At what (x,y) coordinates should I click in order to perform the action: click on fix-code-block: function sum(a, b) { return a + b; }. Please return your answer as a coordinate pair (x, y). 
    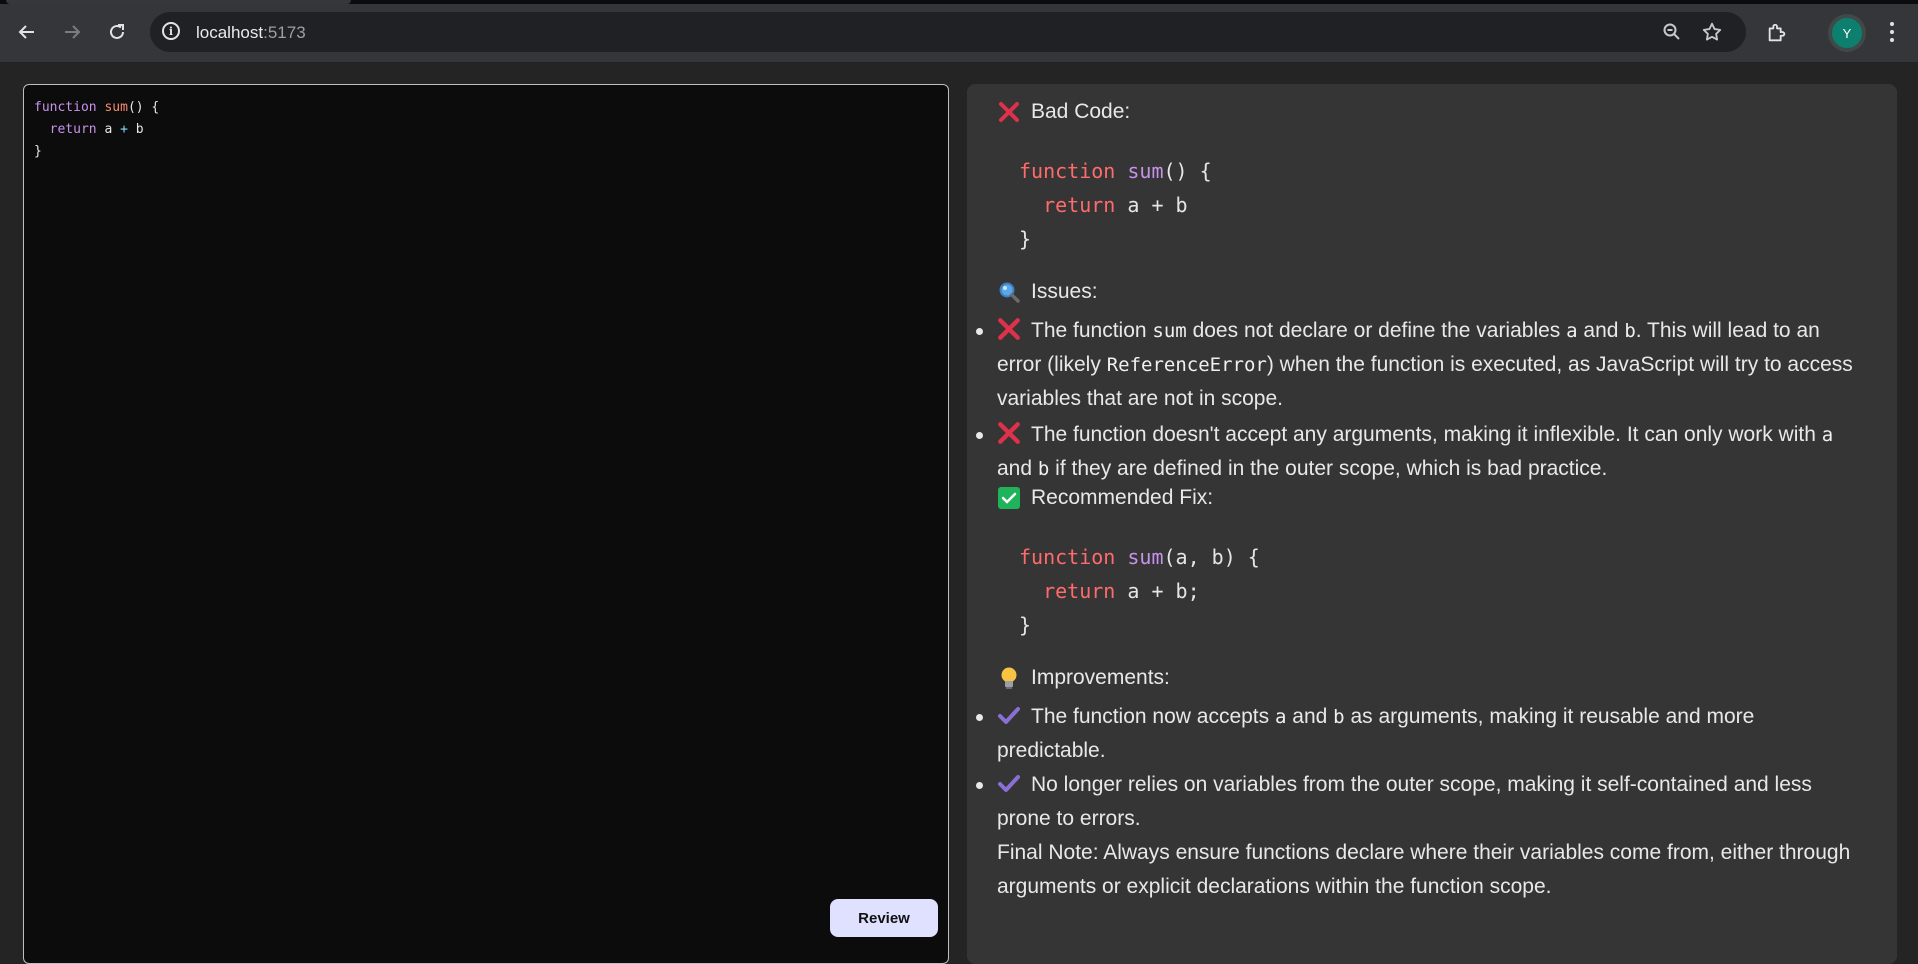
    Looking at the image, I should click on (1139, 591).